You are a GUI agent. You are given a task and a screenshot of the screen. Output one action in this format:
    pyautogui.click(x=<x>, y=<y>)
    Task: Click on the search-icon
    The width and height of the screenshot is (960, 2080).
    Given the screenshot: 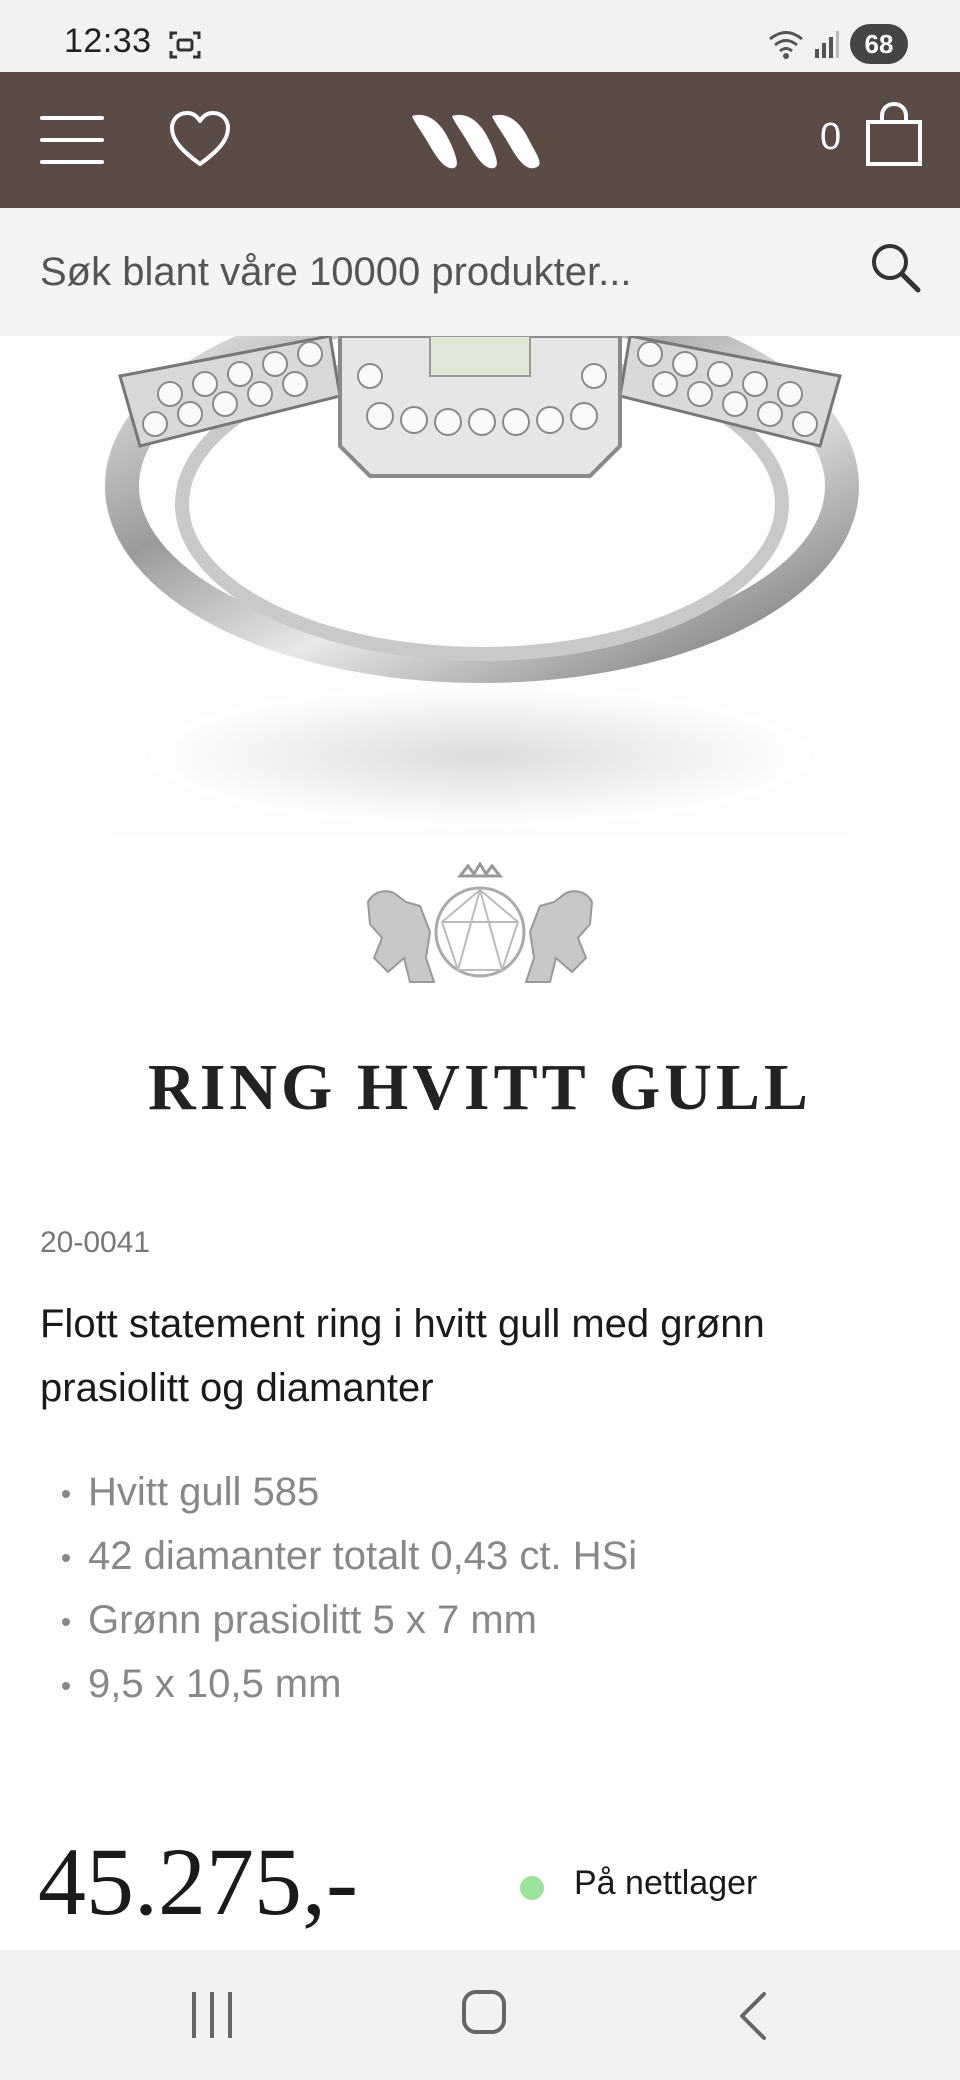 What is the action you would take?
    pyautogui.click(x=896, y=268)
    